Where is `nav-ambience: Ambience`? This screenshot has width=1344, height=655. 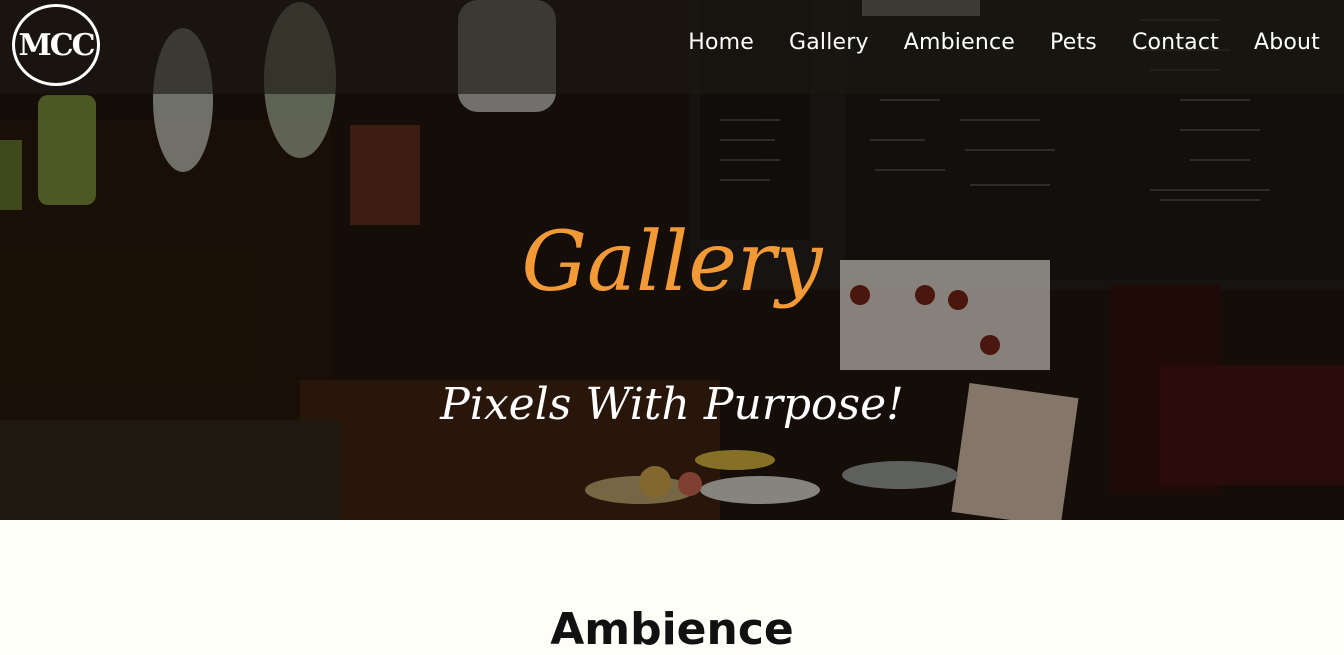
nav-ambience: Ambience is located at coordinates (959, 42).